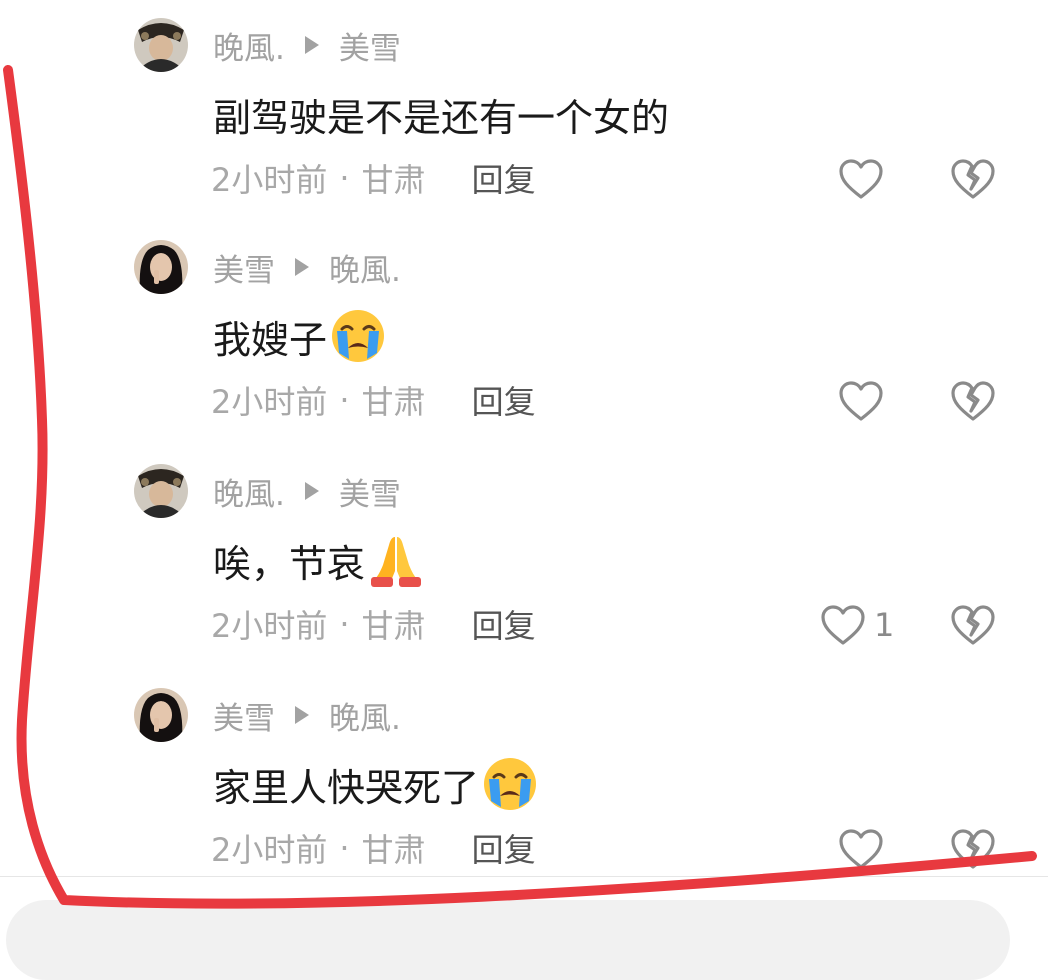 Image resolution: width=1048 pixels, height=980 pixels. What do you see at coordinates (508, 940) in the screenshot?
I see `comment-input-bar` at bounding box center [508, 940].